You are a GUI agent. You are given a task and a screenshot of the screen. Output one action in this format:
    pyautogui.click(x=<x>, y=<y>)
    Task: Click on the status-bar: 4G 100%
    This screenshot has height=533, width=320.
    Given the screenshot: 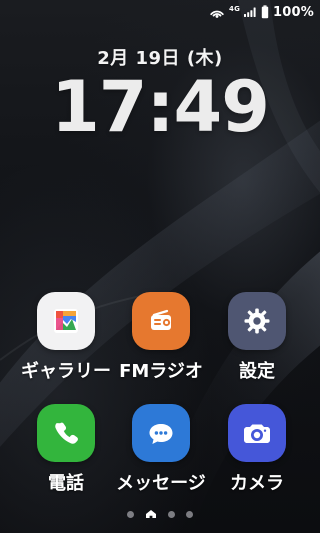 What is the action you would take?
    pyautogui.click(x=264, y=12)
    